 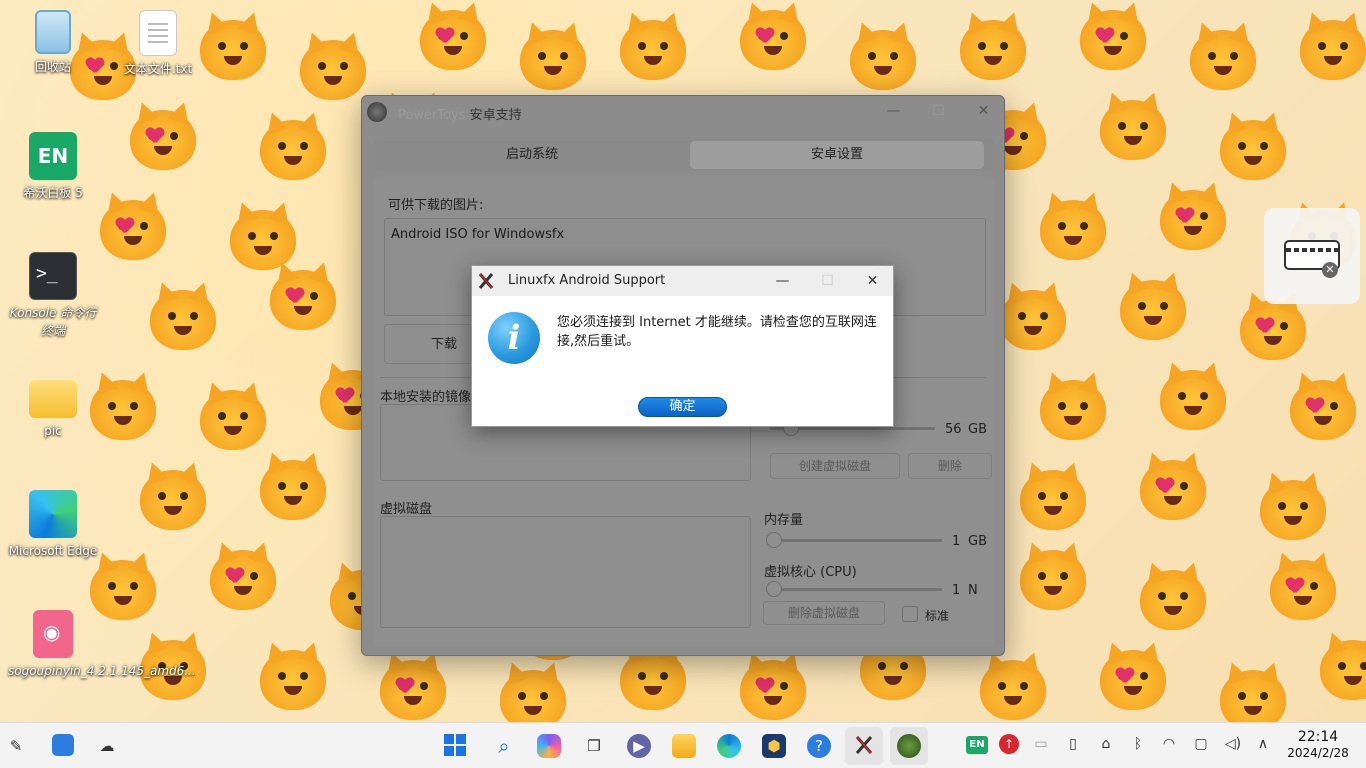 I want to click on cloud-sync-icon: ☁, so click(x=107, y=746).